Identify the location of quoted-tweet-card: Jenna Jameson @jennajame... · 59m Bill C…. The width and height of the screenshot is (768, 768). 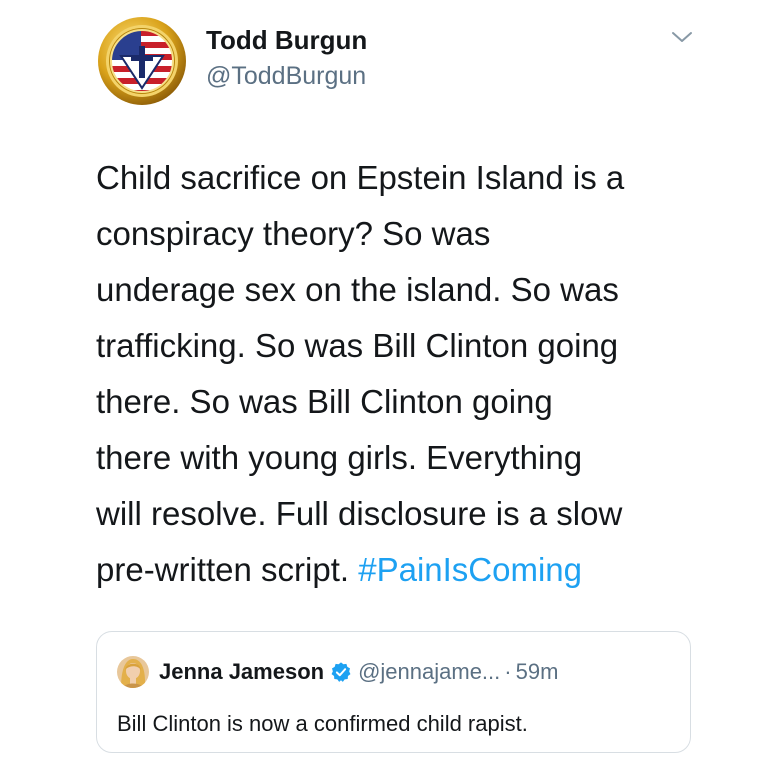
(393, 692).